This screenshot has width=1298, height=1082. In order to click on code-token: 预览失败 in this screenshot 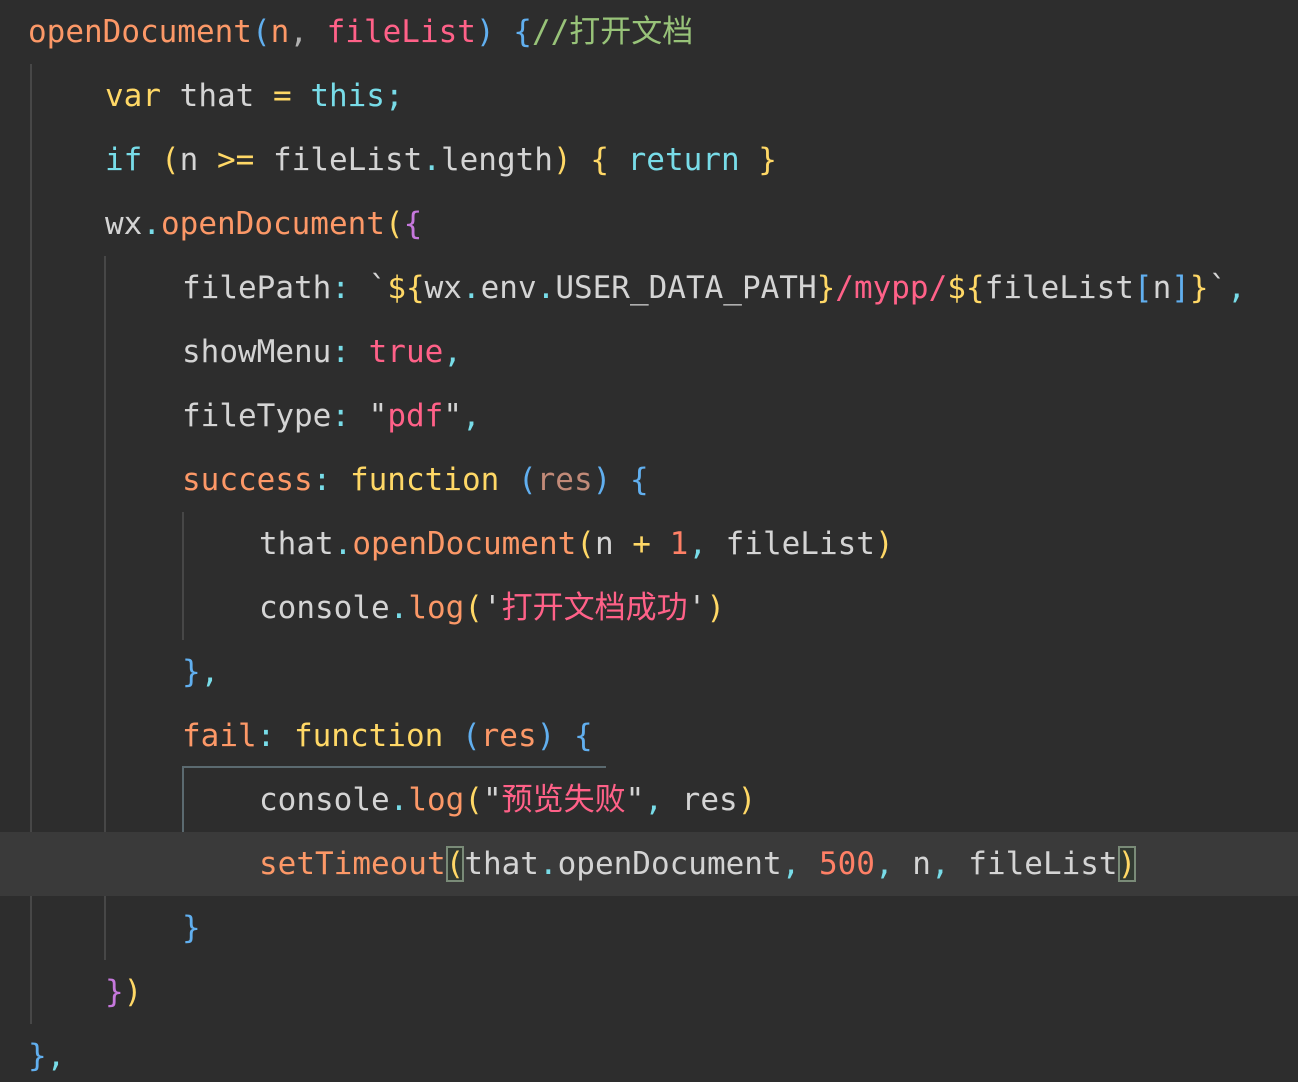, I will do `click(563, 800)`.